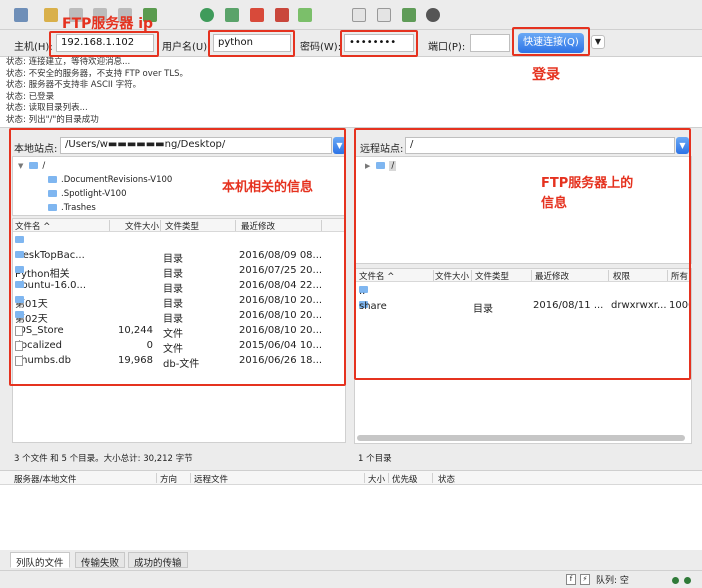 The width and height of the screenshot is (702, 588). Describe the element at coordinates (33, 47) in the screenshot. I see `host-label: 主机(H):` at that location.